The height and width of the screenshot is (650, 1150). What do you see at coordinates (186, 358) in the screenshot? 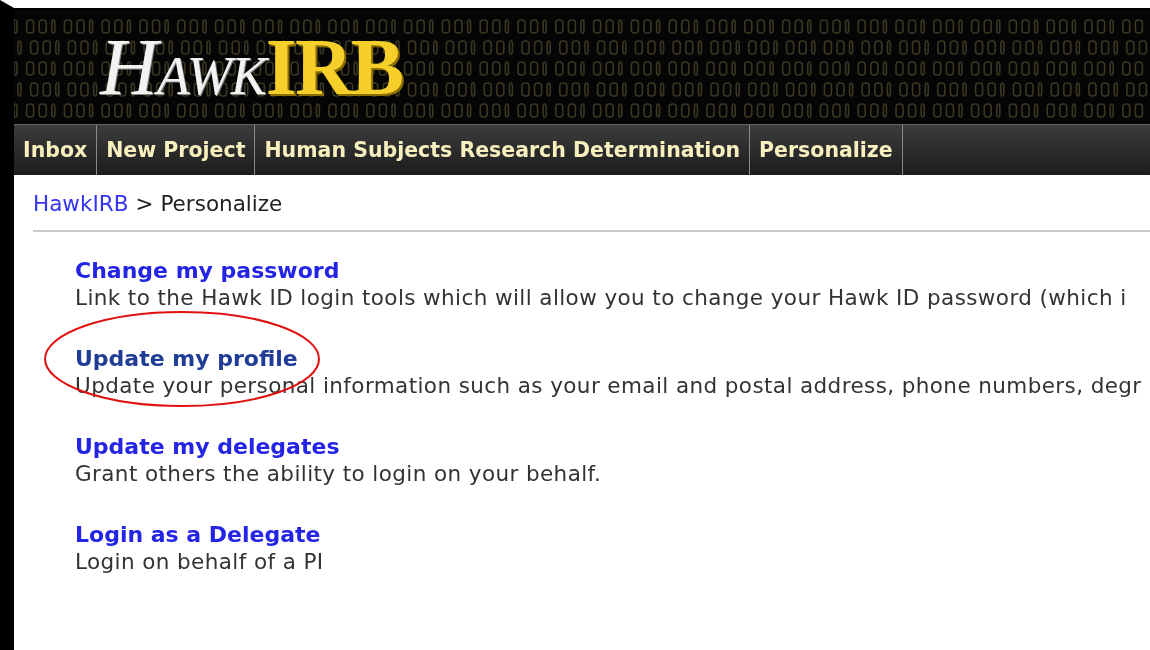
I see `settings-link: Update my profile` at bounding box center [186, 358].